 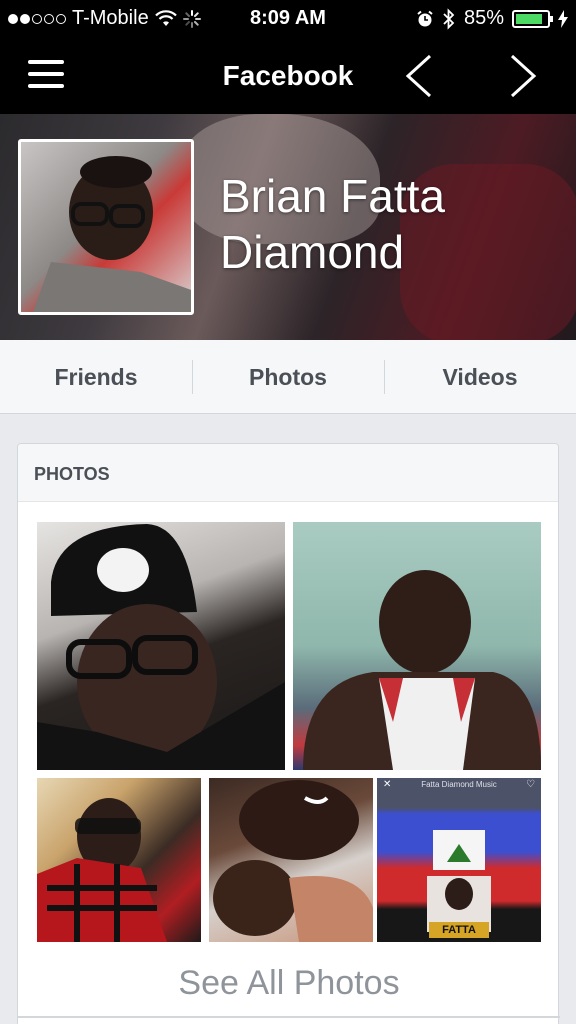 What do you see at coordinates (289, 1017) in the screenshot?
I see `divider` at bounding box center [289, 1017].